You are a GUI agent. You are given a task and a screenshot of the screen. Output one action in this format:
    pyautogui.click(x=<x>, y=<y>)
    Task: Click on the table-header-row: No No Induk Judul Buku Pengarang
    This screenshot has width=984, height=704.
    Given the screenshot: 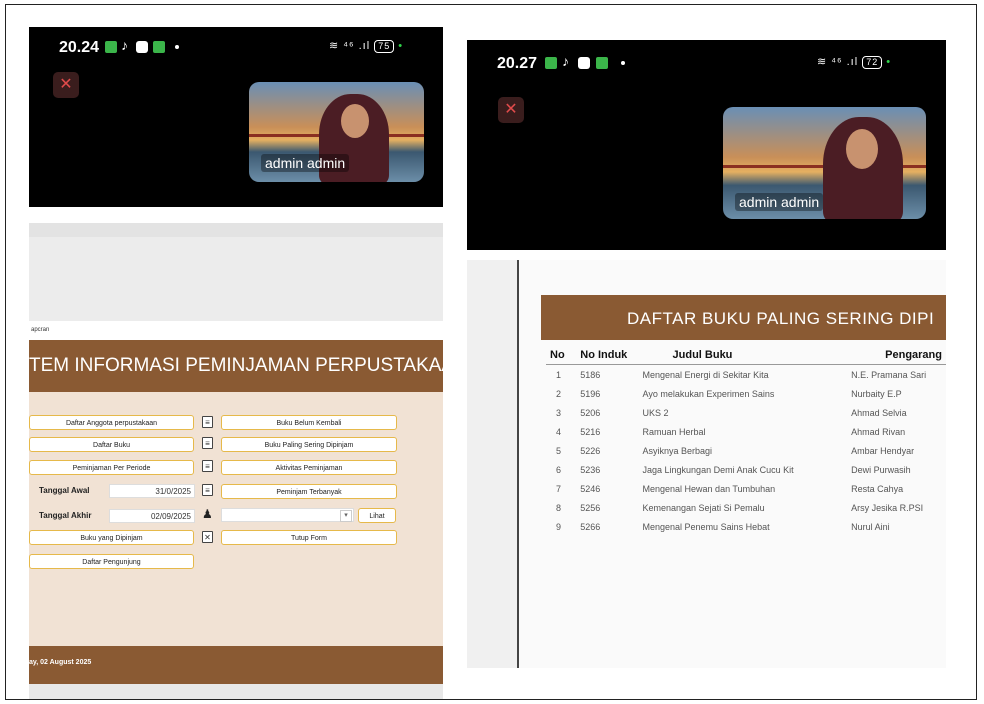 What is the action you would take?
    pyautogui.click(x=746, y=355)
    